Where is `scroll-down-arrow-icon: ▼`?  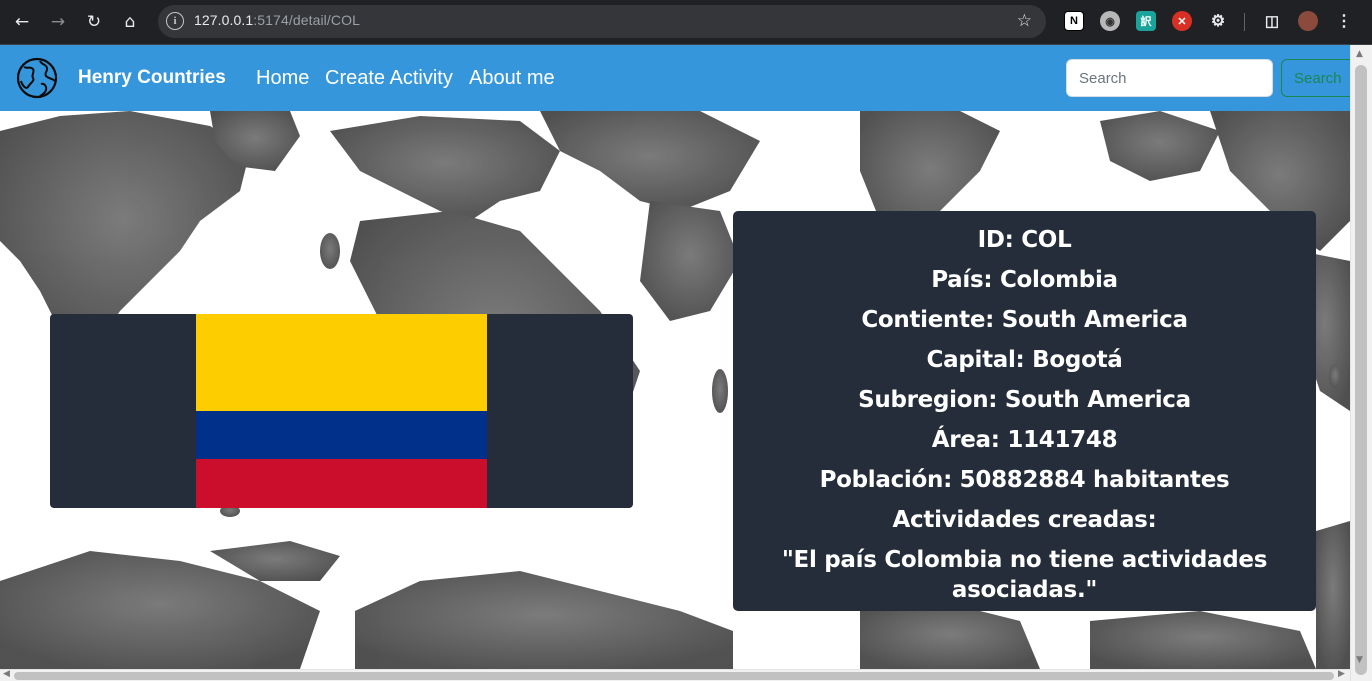
scroll-down-arrow-icon: ▼ is located at coordinates (1359, 660).